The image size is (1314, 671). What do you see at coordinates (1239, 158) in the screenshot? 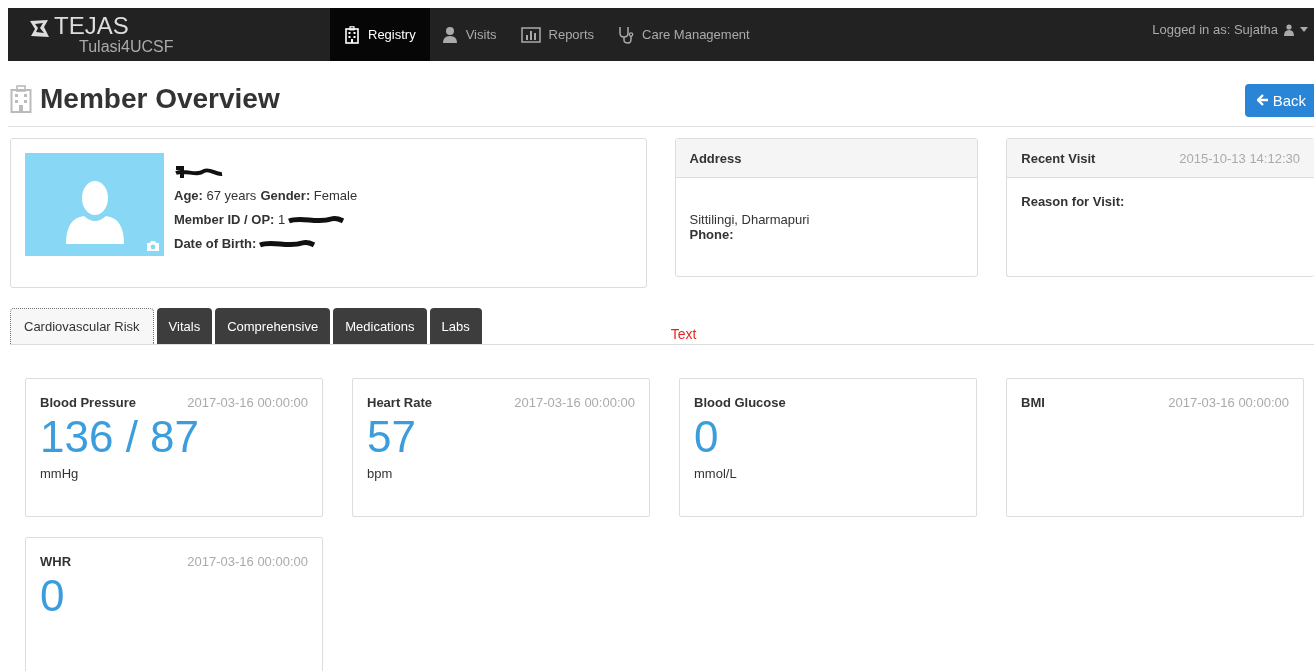
I see `visit-timestamp: 2015-10-13 14:12:30` at bounding box center [1239, 158].